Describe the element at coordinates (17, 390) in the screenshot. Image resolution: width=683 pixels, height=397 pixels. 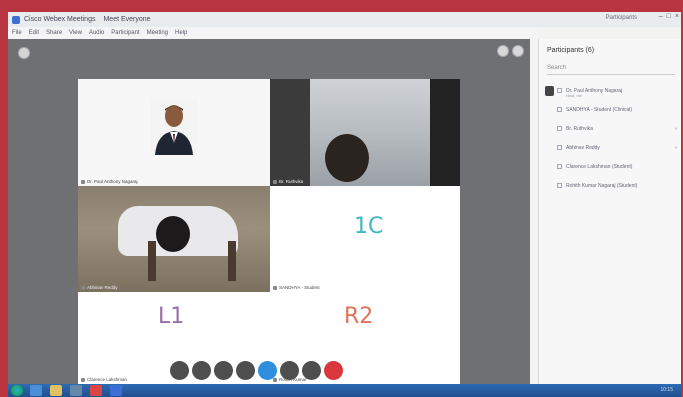
I see `start-button-icon` at that location.